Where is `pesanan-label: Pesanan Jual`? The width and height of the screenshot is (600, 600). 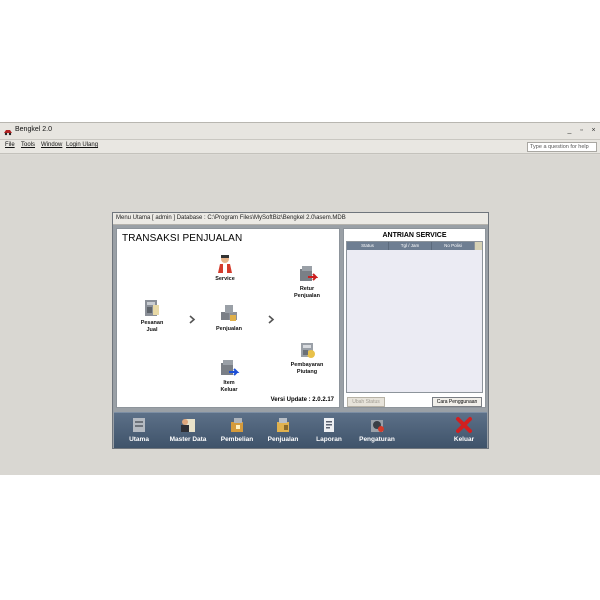
pesanan-label: Pesanan Jual is located at coordinates (152, 326).